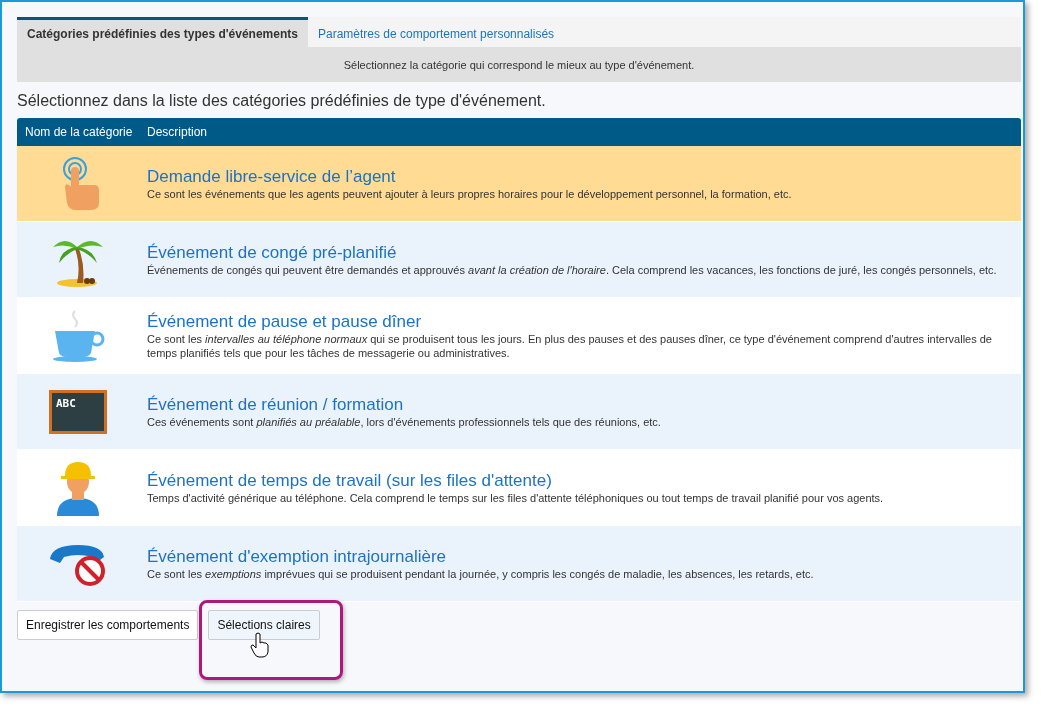 This screenshot has height=708, width=1041. What do you see at coordinates (162, 32) in the screenshot?
I see `tab: Catégories prédéfinies des types d'événements` at bounding box center [162, 32].